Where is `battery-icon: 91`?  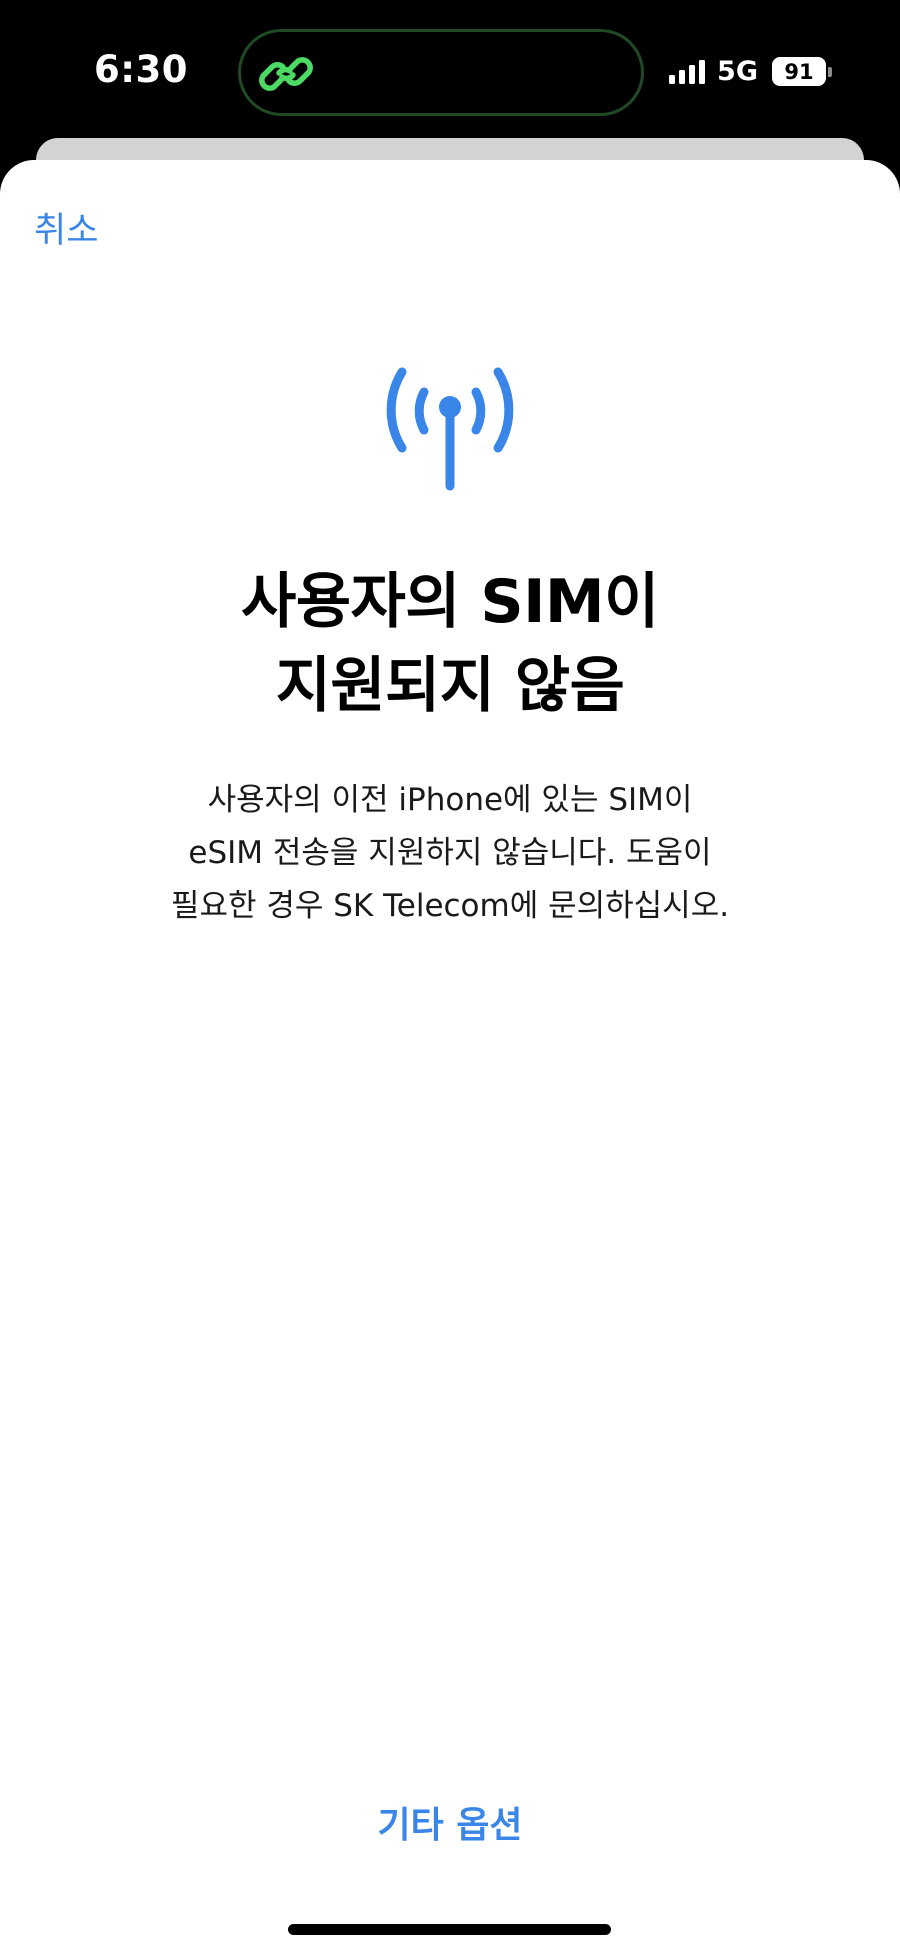
battery-icon: 91 is located at coordinates (802, 71).